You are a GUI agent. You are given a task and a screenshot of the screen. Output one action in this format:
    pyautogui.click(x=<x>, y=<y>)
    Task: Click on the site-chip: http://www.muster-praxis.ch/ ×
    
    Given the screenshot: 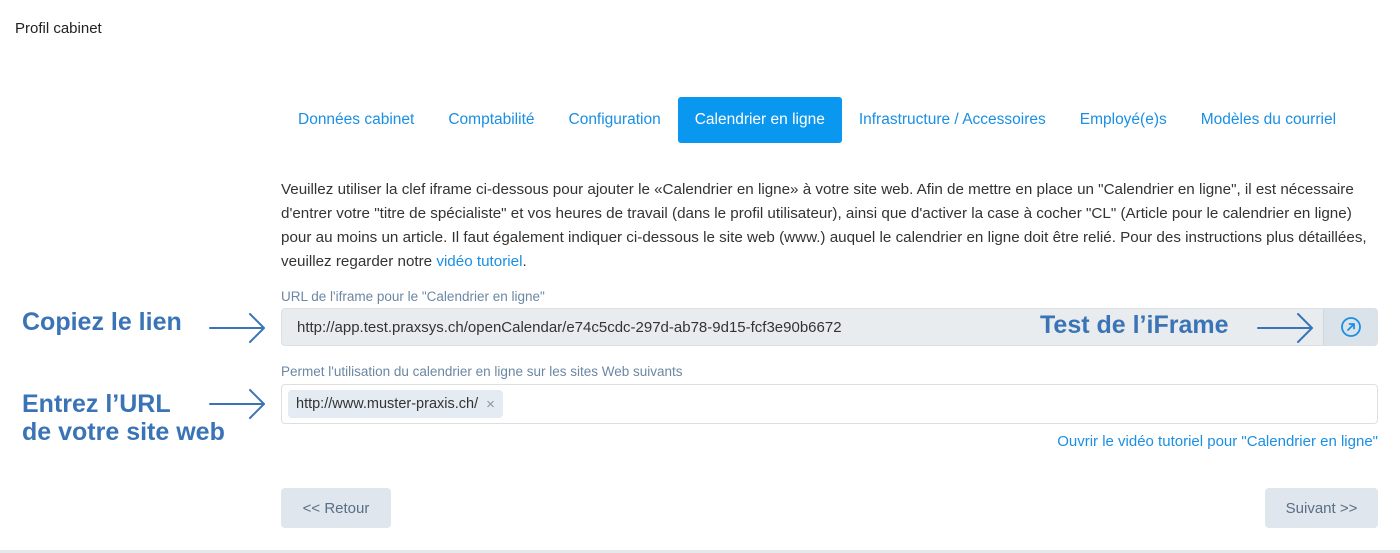 What is the action you would take?
    pyautogui.click(x=395, y=404)
    